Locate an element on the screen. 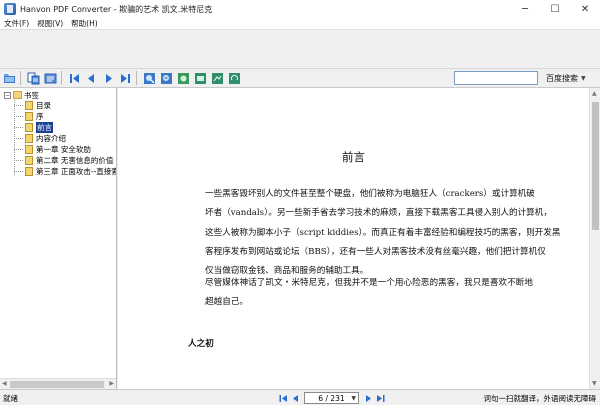 This screenshot has width=600, height=405. convert-page-icon is located at coordinates (50, 78).